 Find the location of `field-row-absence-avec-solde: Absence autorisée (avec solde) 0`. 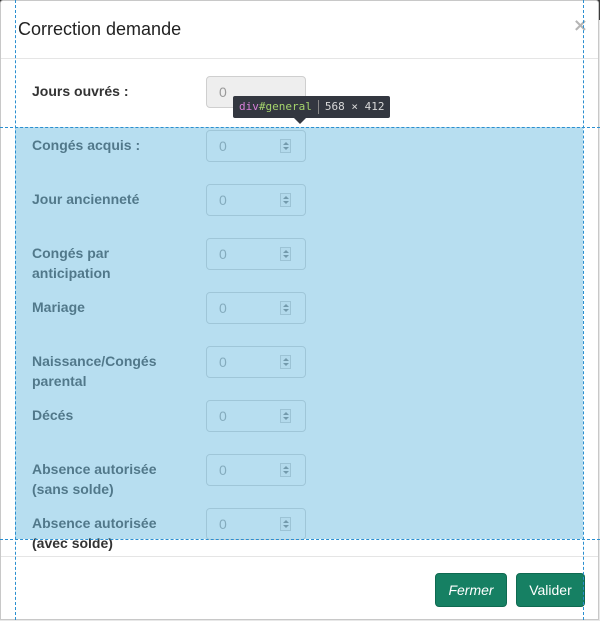

field-row-absence-avec-solde: Absence autorisée (avec solde) 0 is located at coordinates (299, 532).